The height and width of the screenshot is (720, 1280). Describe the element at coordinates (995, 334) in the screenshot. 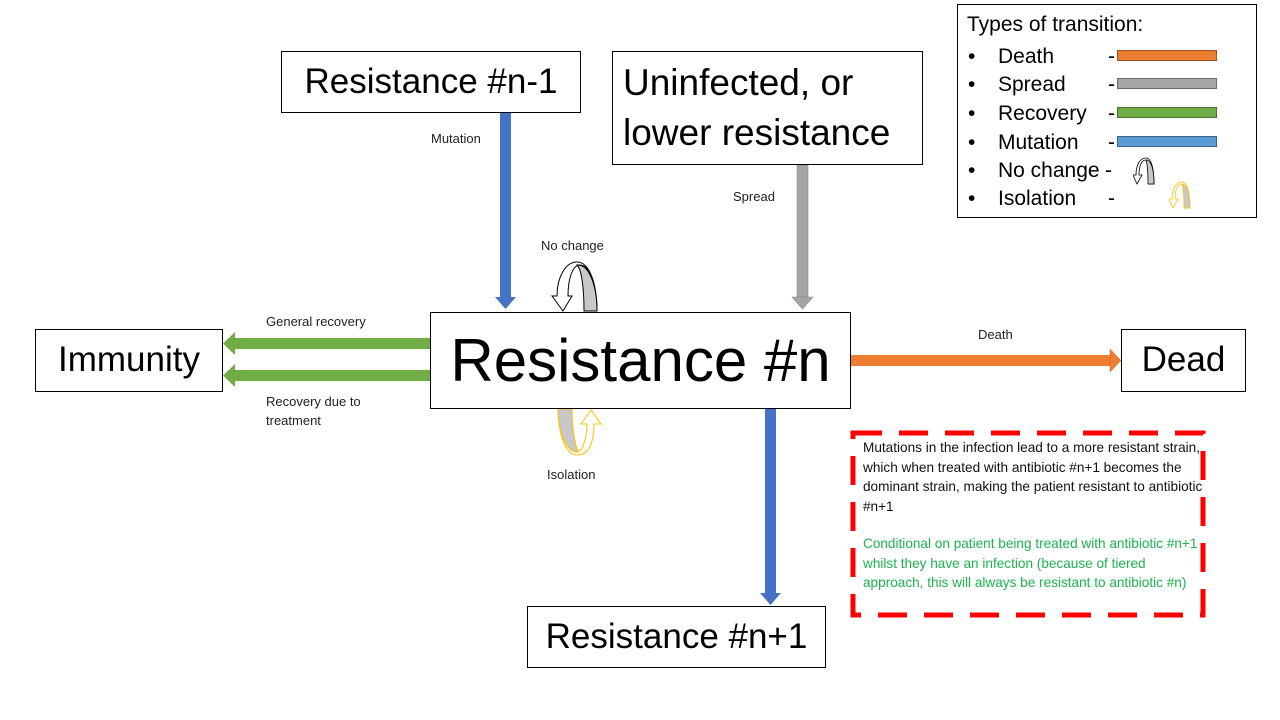

I see `label-death: Death` at that location.